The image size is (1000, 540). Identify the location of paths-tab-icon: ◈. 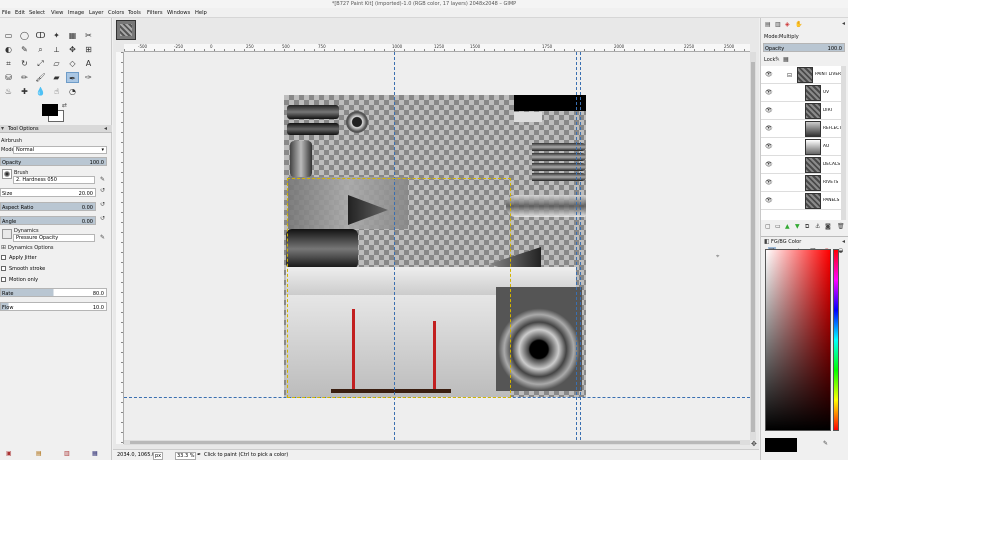
(787, 24).